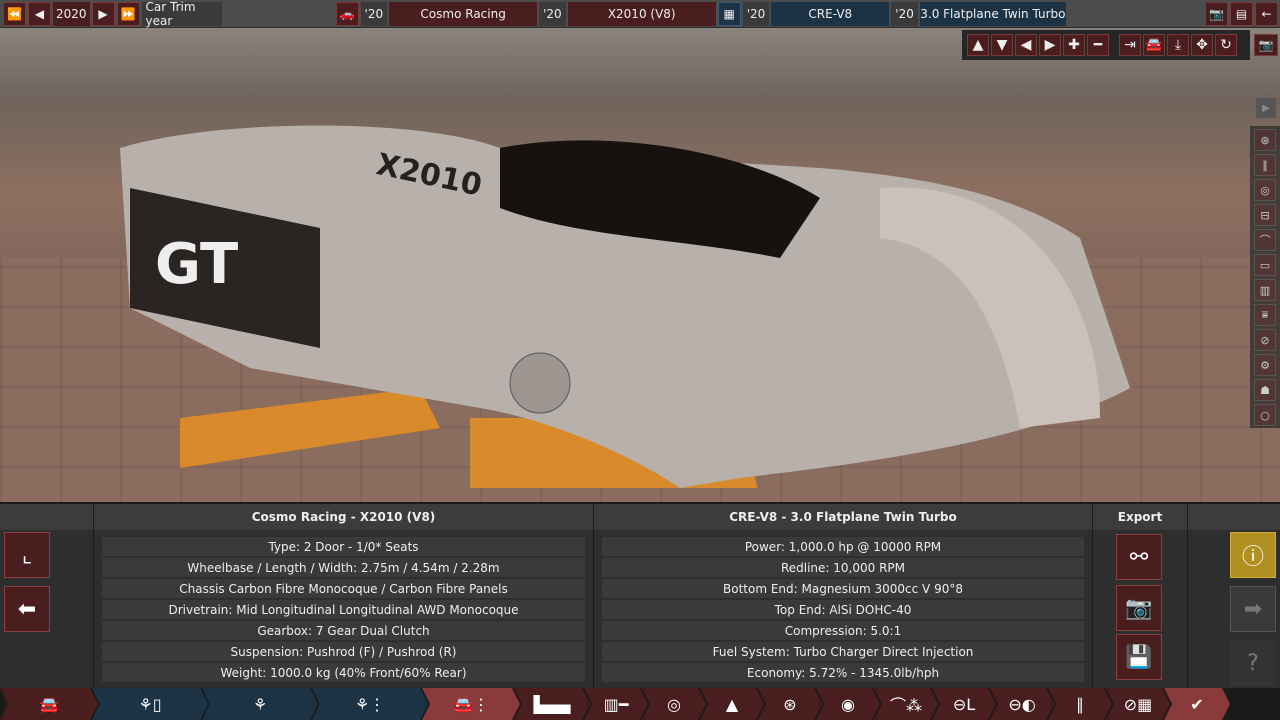 The height and width of the screenshot is (720, 1280). Describe the element at coordinates (14, 13) in the screenshot. I see `year-first-button: ⏪` at that location.